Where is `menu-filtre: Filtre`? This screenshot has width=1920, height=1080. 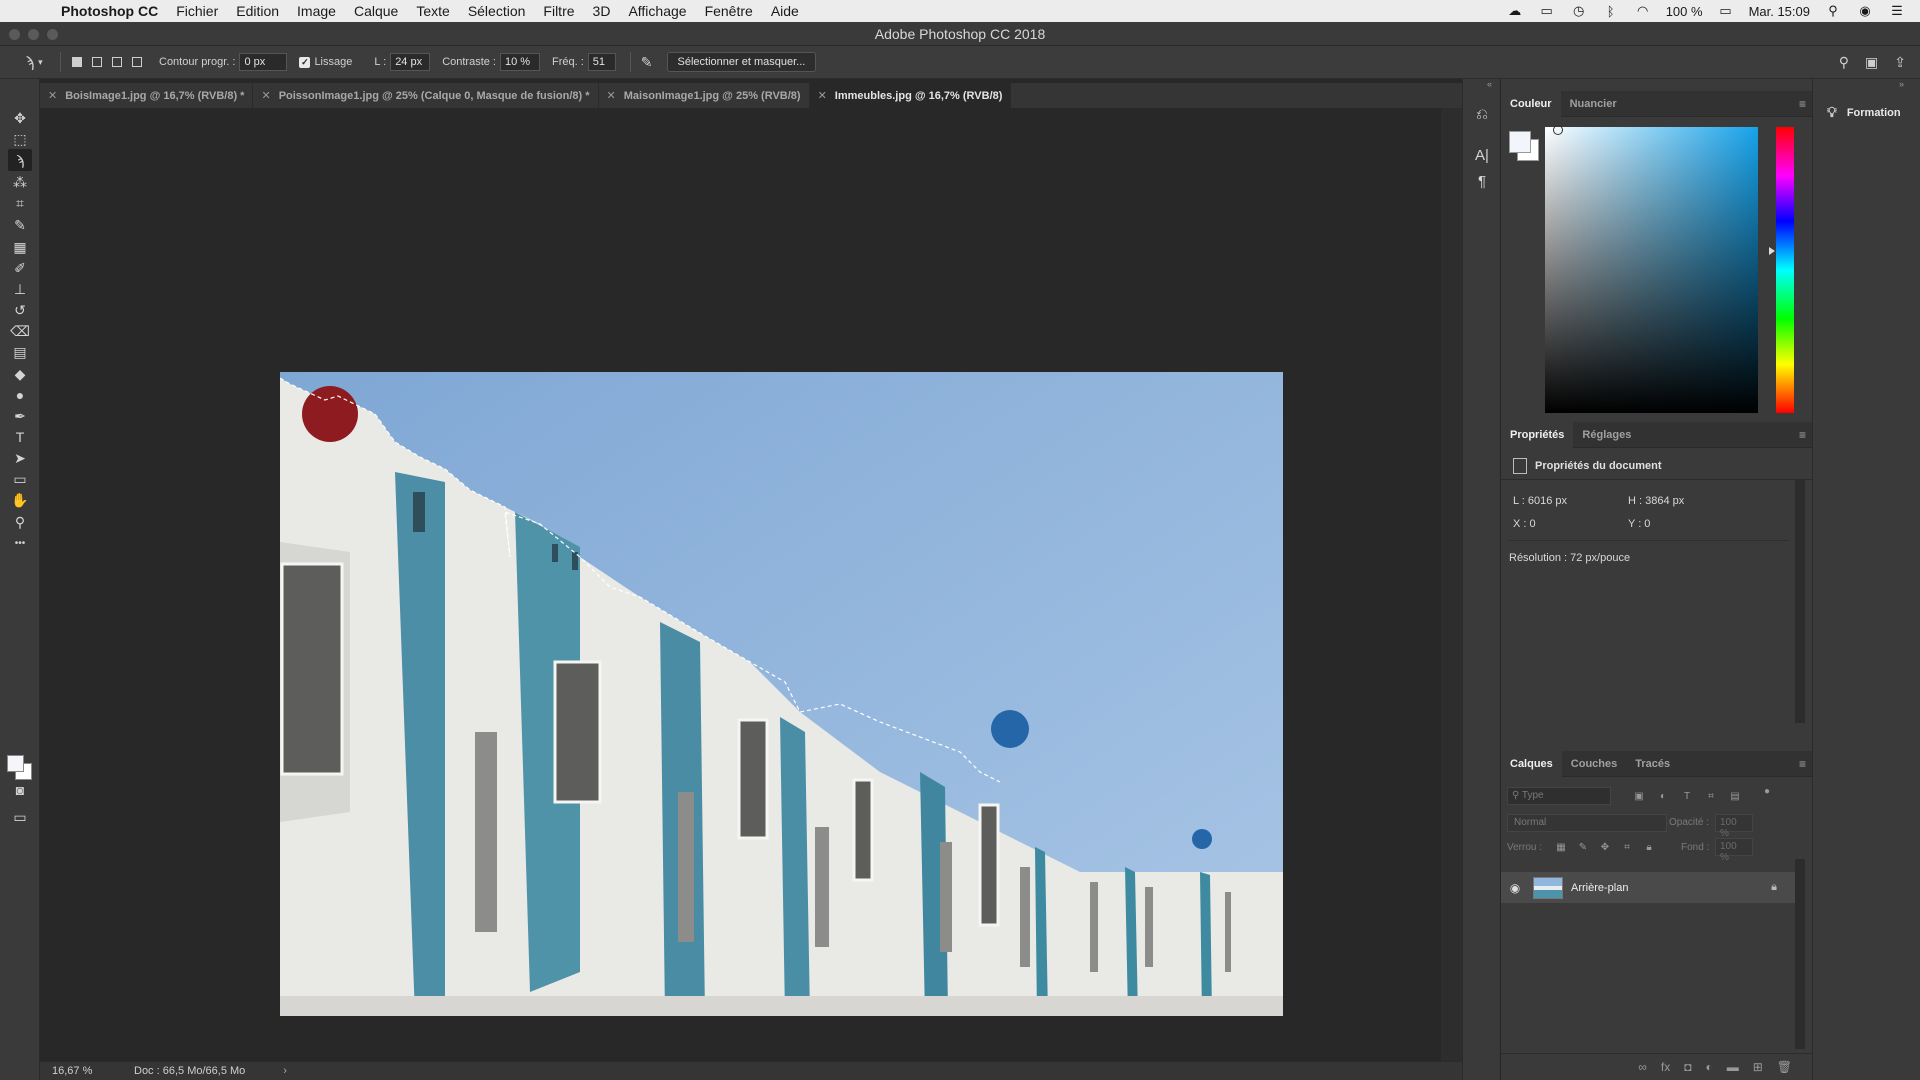
menu-filtre: Filtre is located at coordinates (558, 11).